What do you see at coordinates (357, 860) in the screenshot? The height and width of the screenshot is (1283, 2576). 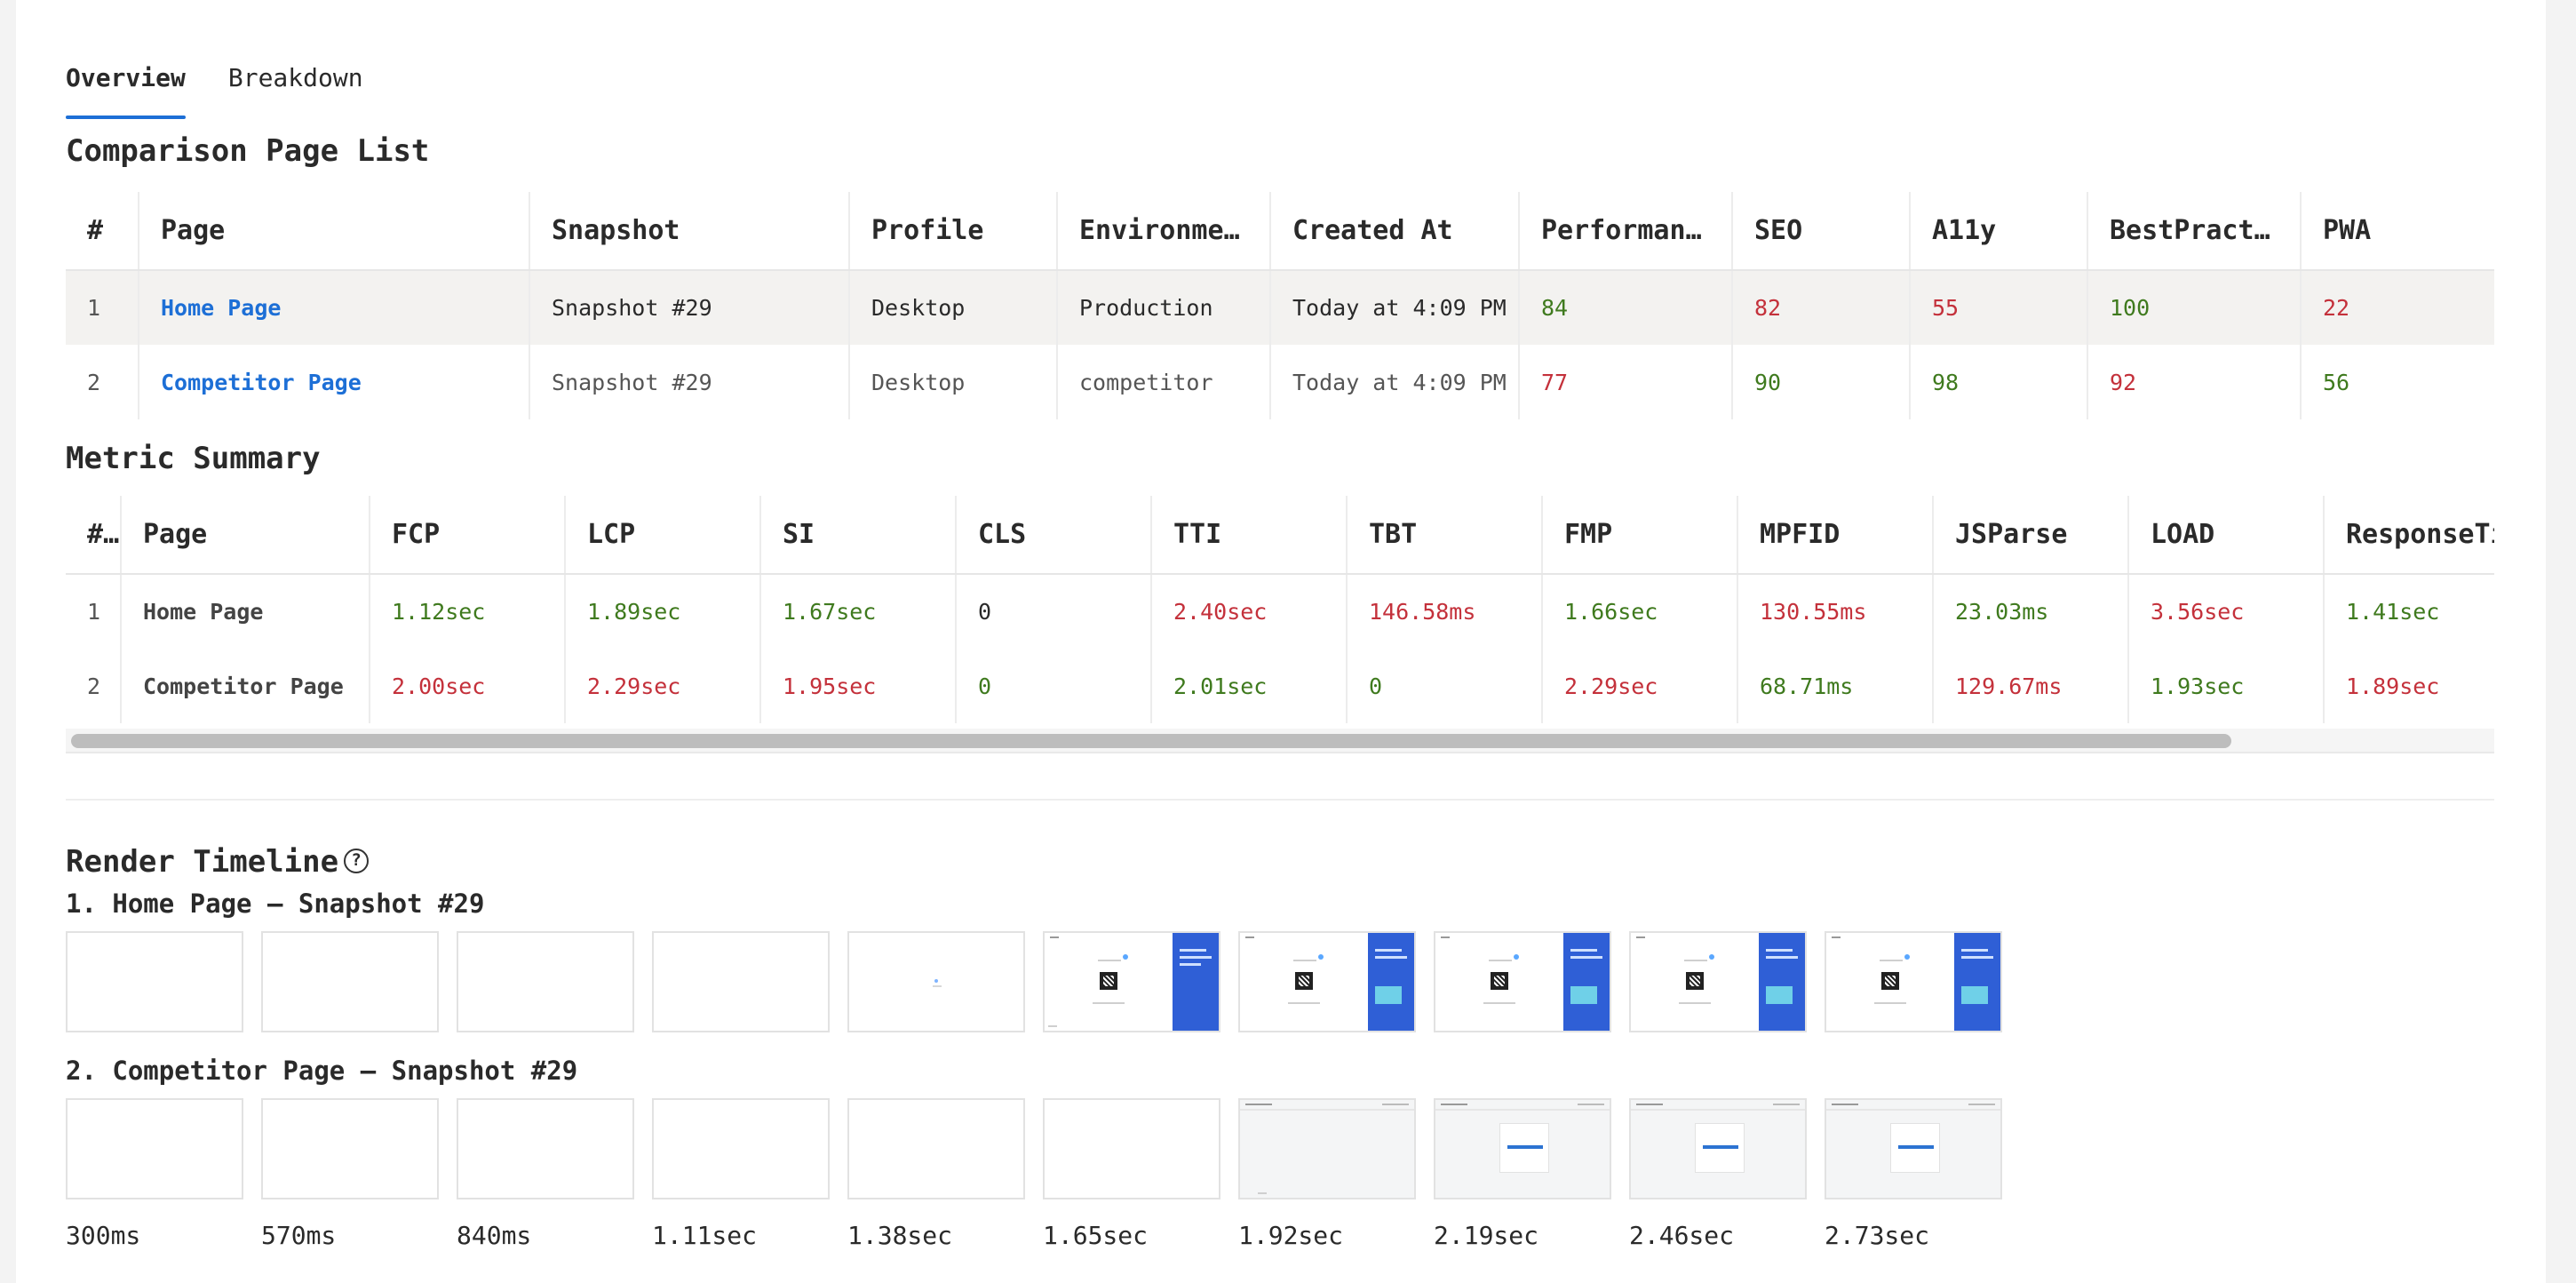 I see `question-circle-icon: ?` at bounding box center [357, 860].